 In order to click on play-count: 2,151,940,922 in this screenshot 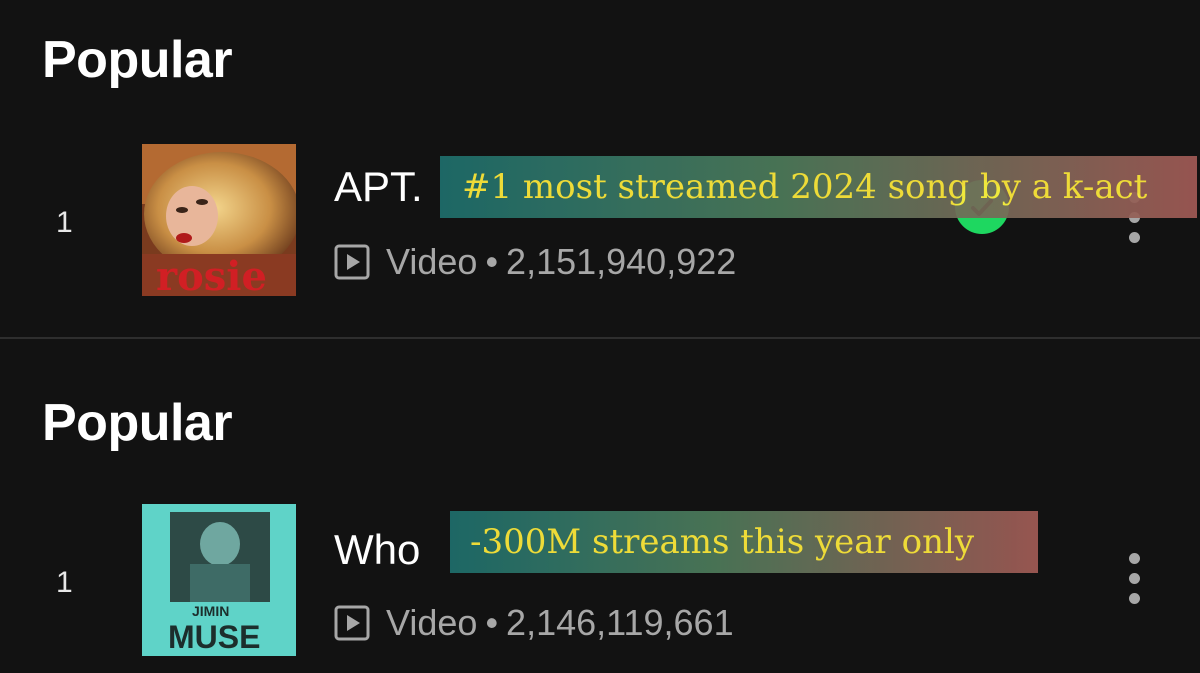, I will do `click(621, 261)`.